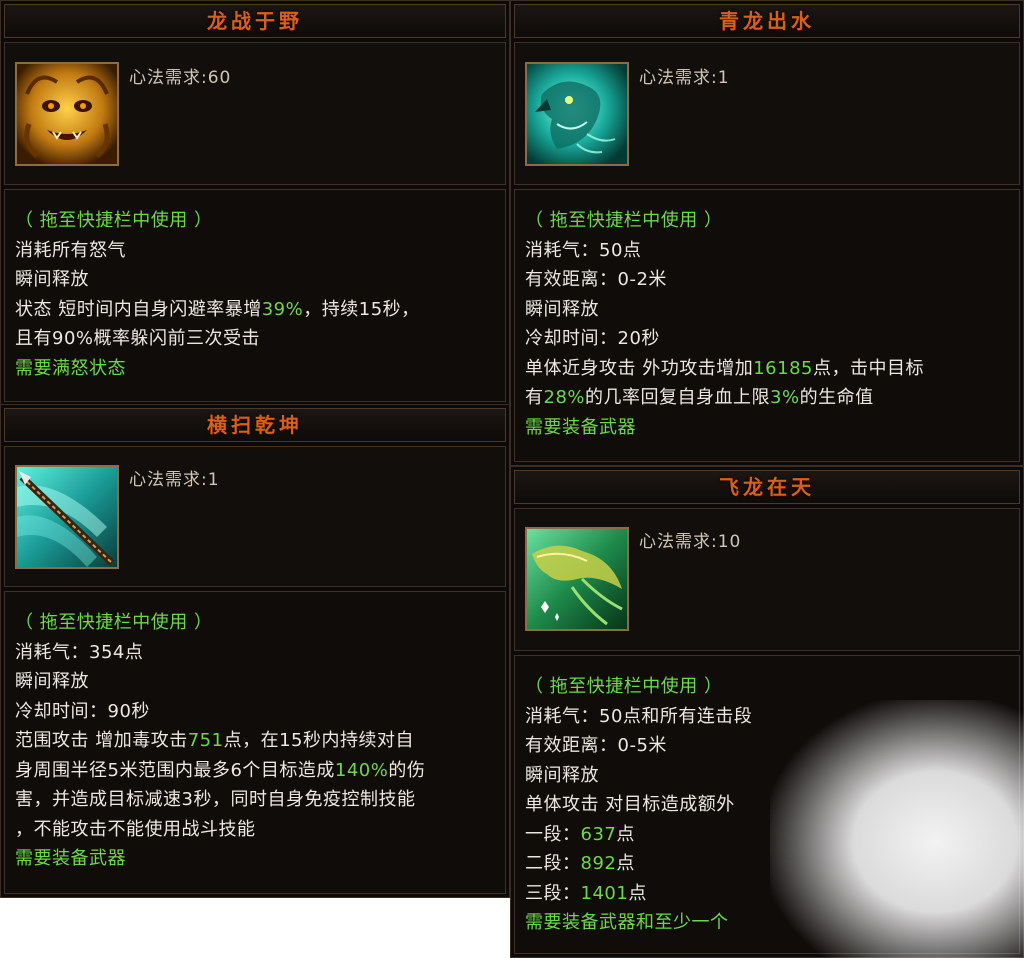  I want to click on skill-title: 飞龙在天, so click(767, 487).